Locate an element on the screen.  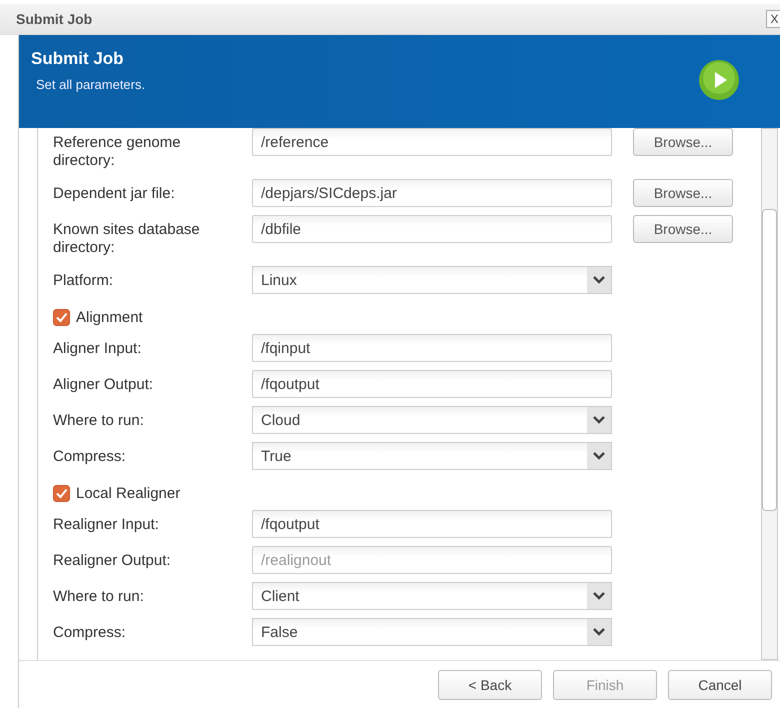
dropdown: Client is located at coordinates (432, 596).